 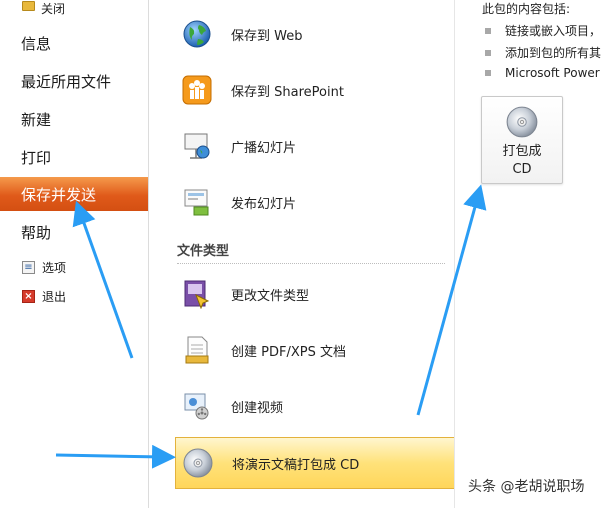 What do you see at coordinates (197, 202) in the screenshot?
I see `publish-slides-icon` at bounding box center [197, 202].